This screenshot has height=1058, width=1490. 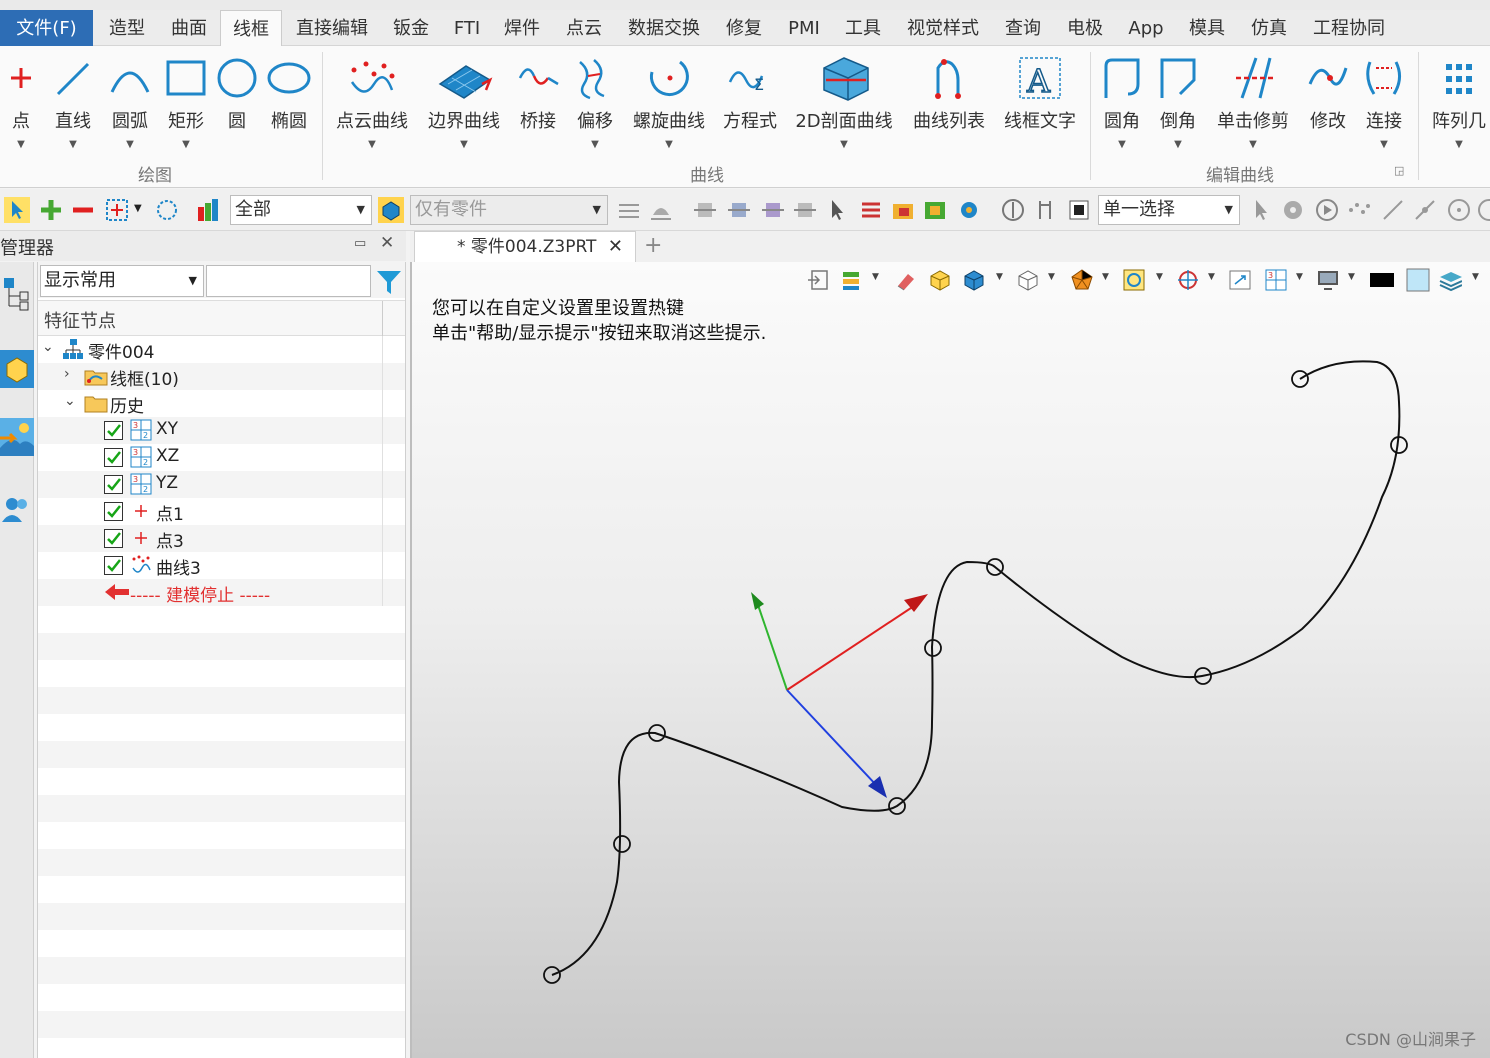 What do you see at coordinates (1328, 280) in the screenshot?
I see `display-monitor-icon` at bounding box center [1328, 280].